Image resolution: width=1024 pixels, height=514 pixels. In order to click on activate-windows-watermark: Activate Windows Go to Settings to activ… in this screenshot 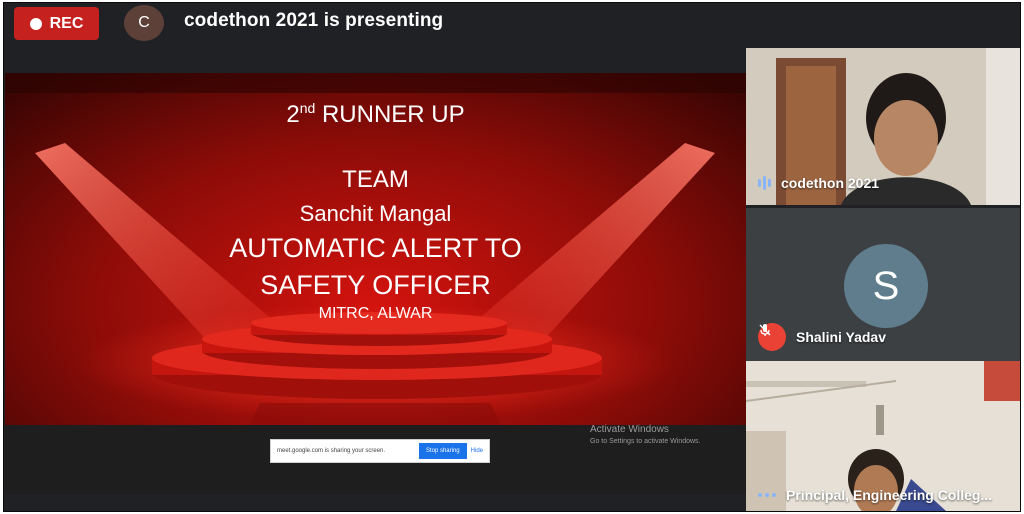, I will do `click(645, 436)`.